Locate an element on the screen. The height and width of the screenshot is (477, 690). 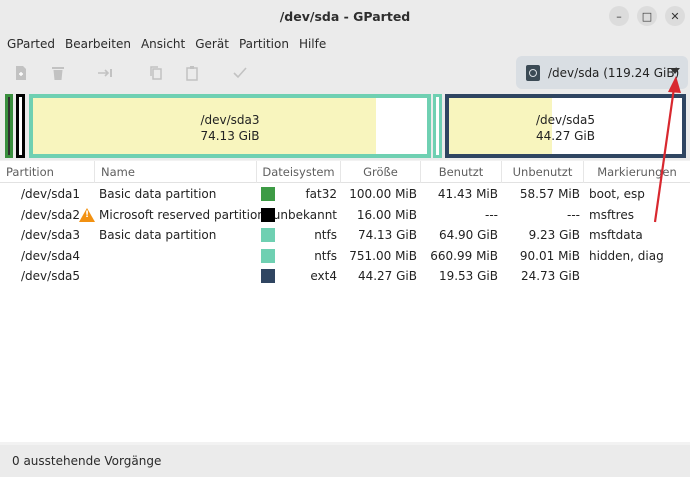
maximize-button: □ is located at coordinates (647, 16).